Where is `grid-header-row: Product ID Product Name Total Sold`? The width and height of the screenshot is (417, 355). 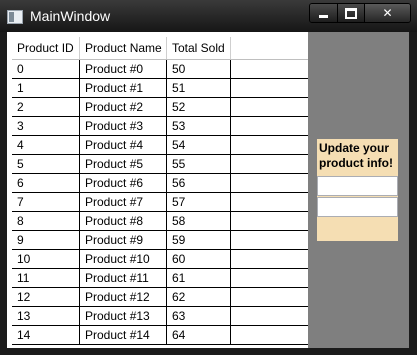
grid-header-row: Product ID Product Name Total Sold is located at coordinates (160, 48).